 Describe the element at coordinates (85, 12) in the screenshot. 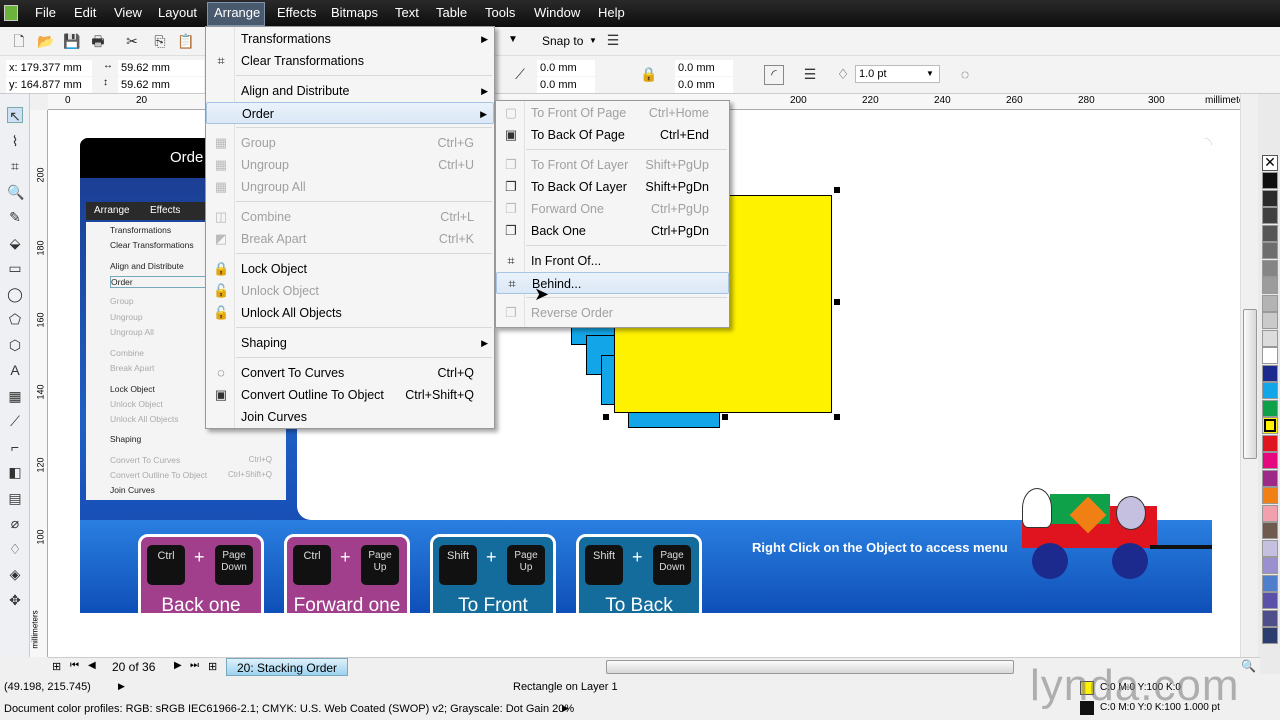

I see `menu-edit: Edit` at that location.